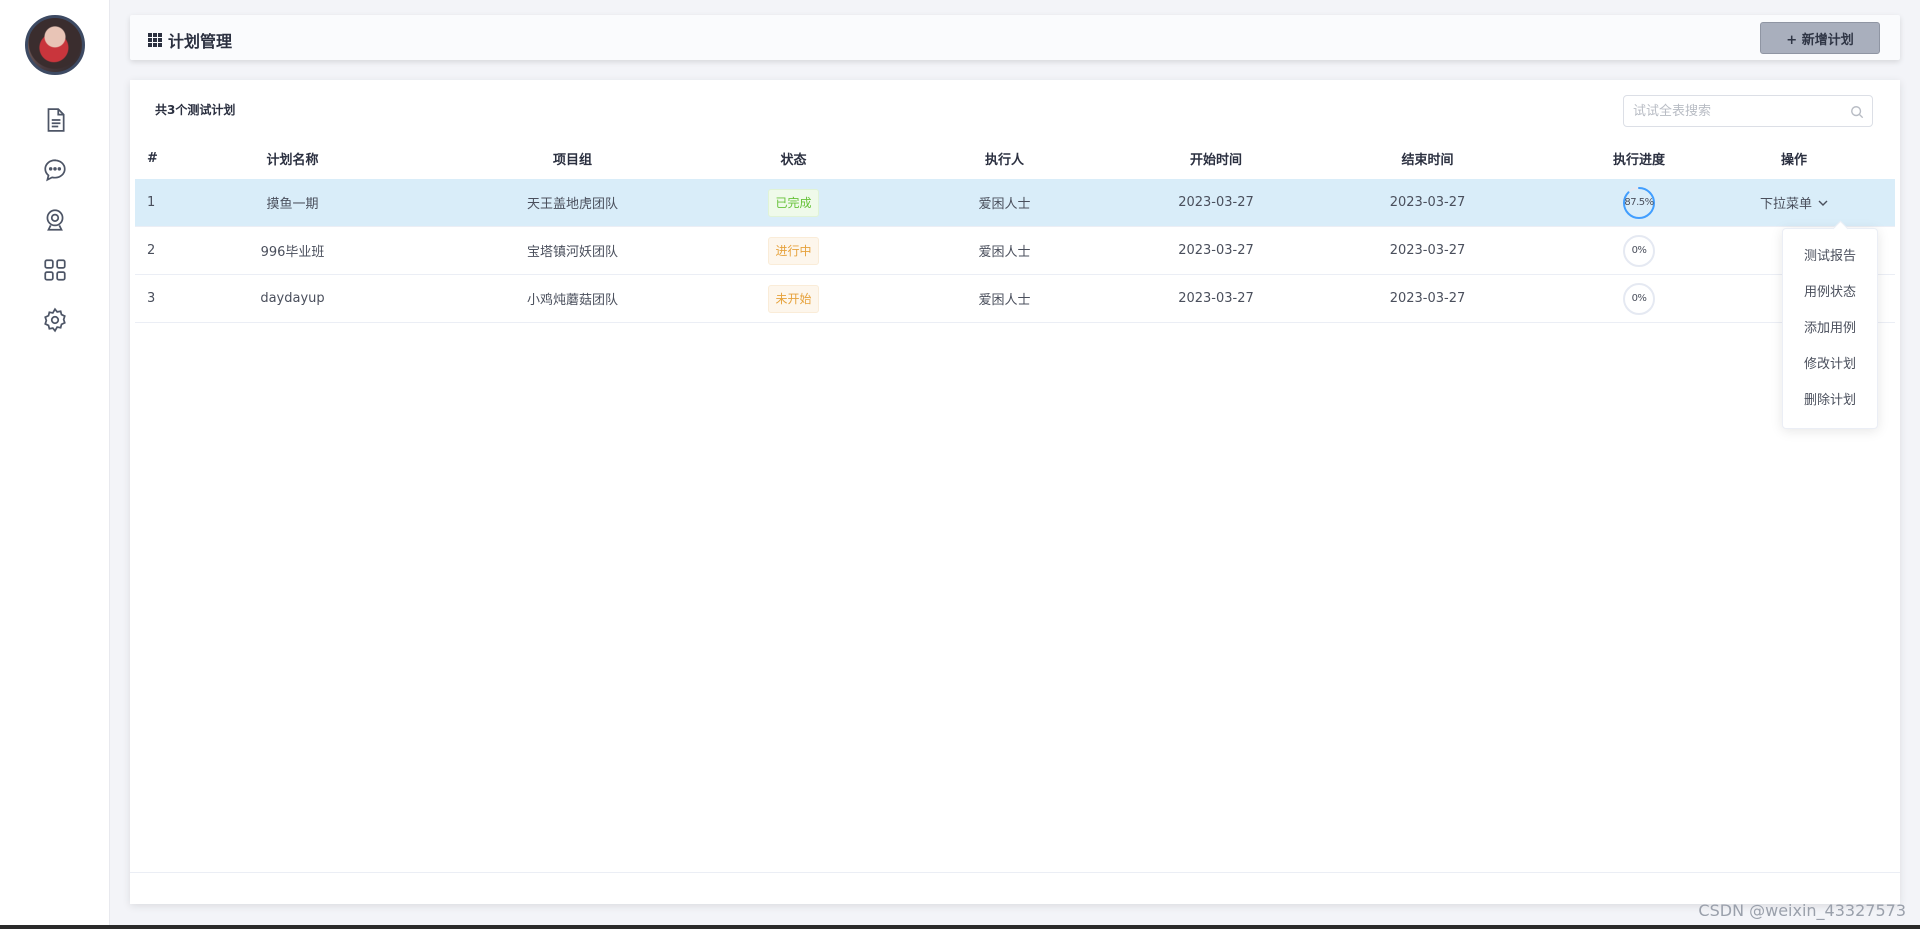 The height and width of the screenshot is (929, 1920). I want to click on progress-cell: 87.5%, so click(1639, 203).